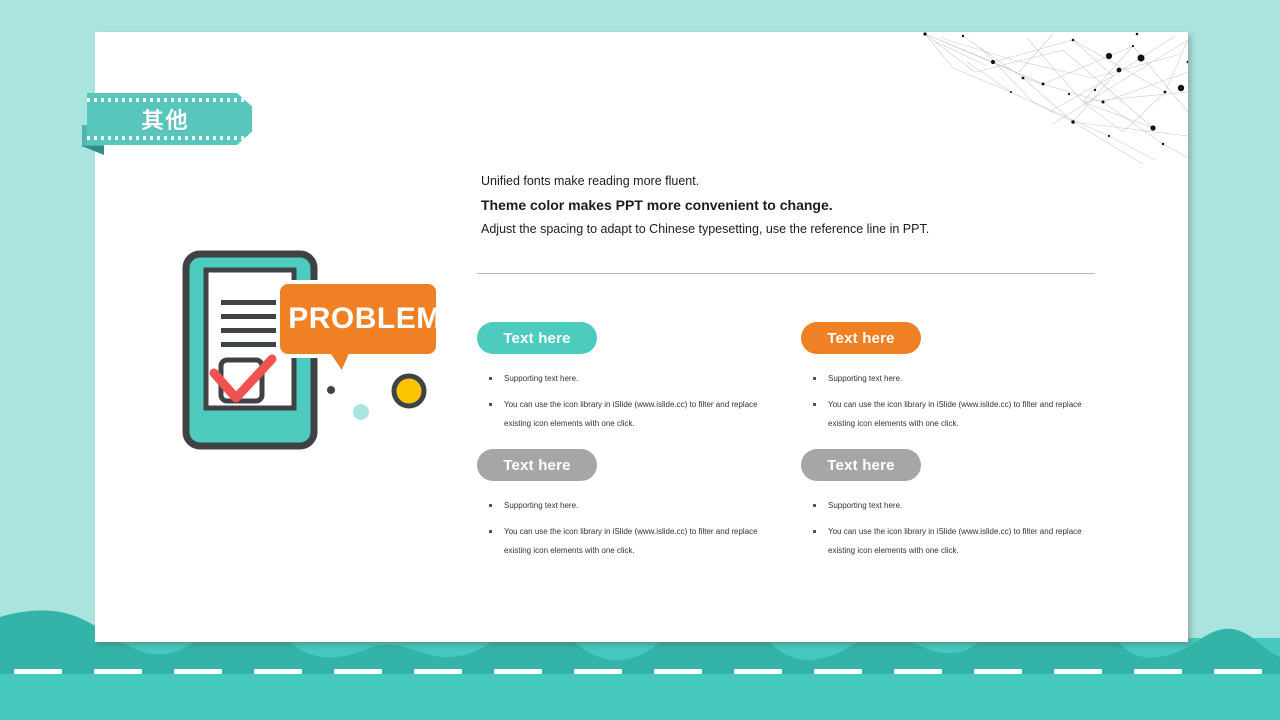  I want to click on intro-line-1: Unified fonts make reading more fluent., so click(590, 181).